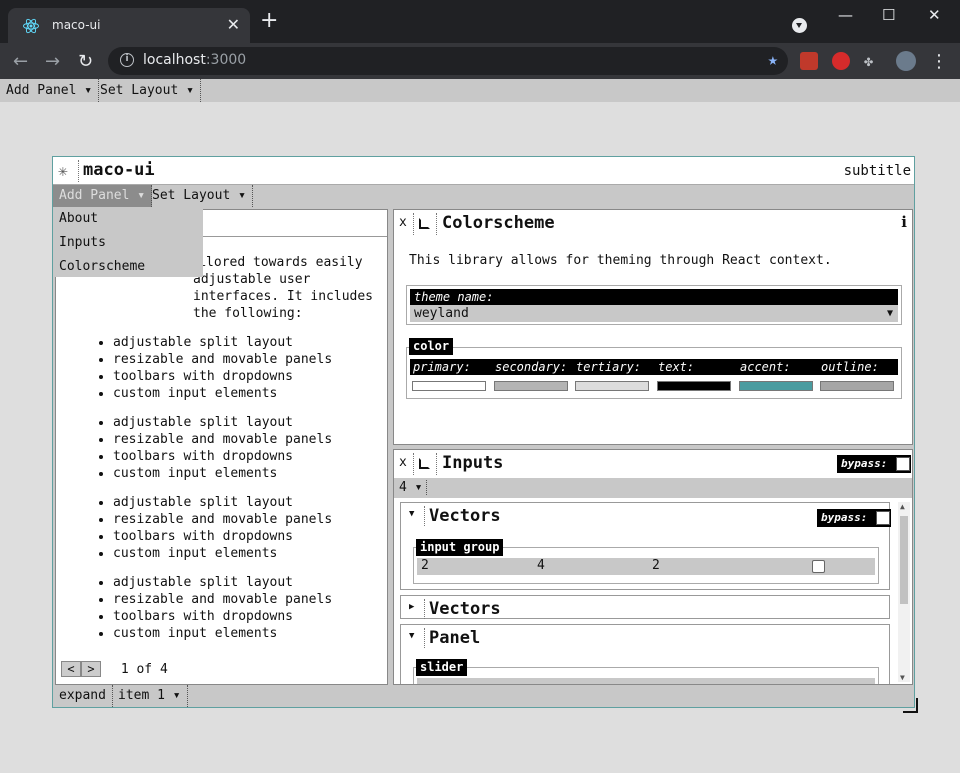 Image resolution: width=960 pixels, height=773 pixels. Describe the element at coordinates (442, 367) in the screenshot. I see `swatch-label: primary:` at that location.